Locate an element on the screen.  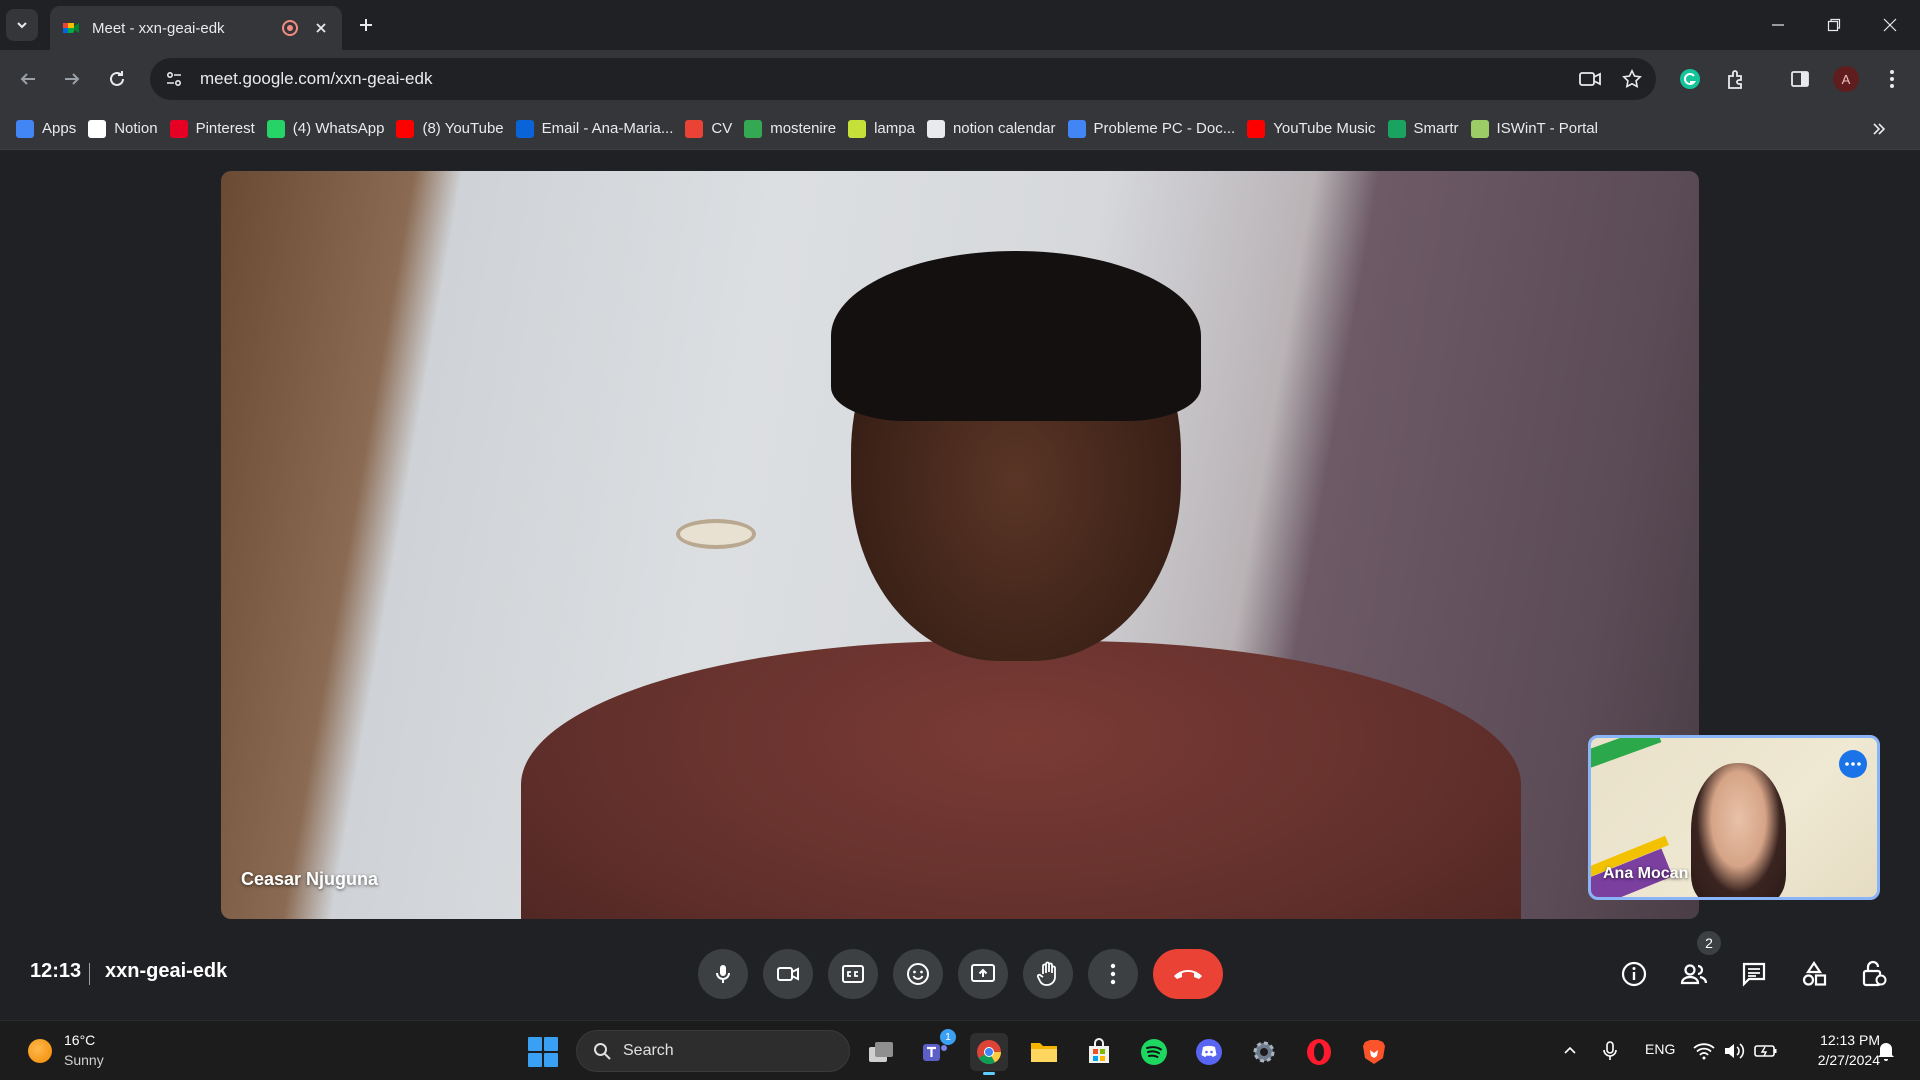
bookmark-item: (8) YouTube is located at coordinates (453, 129).